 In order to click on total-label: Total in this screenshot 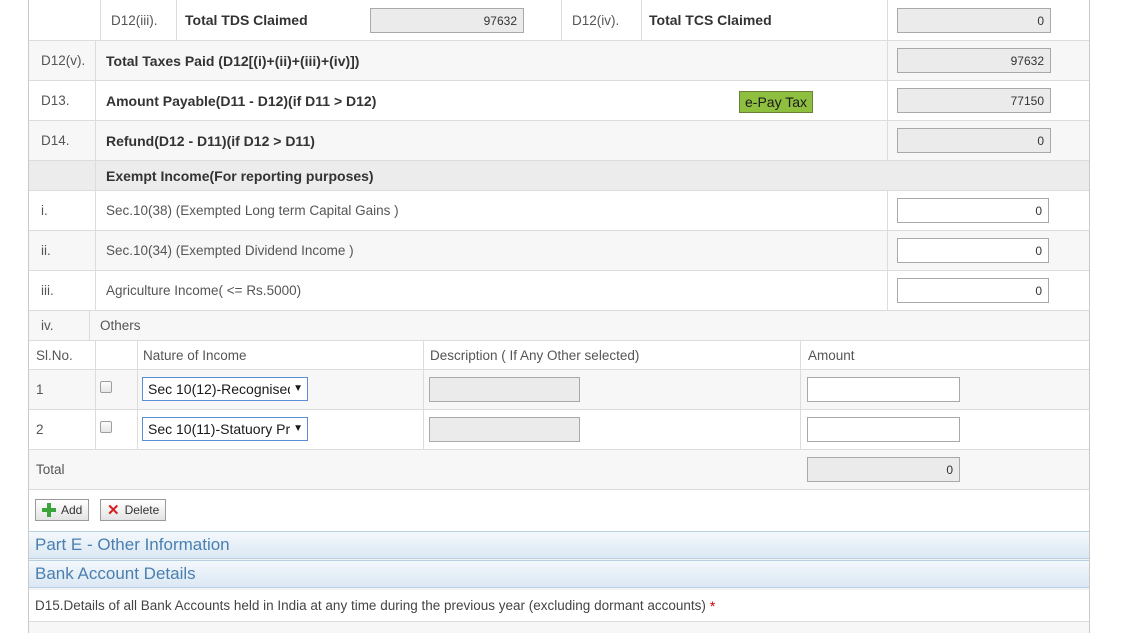, I will do `click(50, 469)`.